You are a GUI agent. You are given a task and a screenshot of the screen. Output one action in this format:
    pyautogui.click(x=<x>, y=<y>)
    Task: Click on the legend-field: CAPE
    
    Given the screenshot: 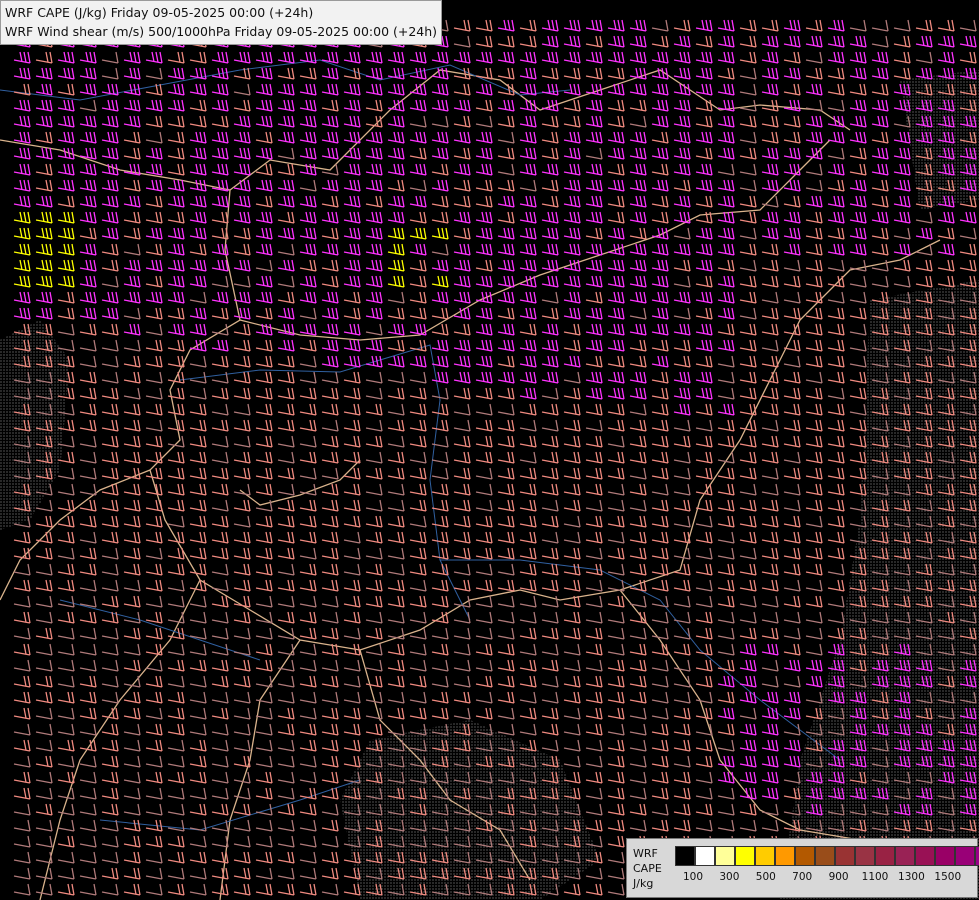 What is the action you would take?
    pyautogui.click(x=647, y=868)
    